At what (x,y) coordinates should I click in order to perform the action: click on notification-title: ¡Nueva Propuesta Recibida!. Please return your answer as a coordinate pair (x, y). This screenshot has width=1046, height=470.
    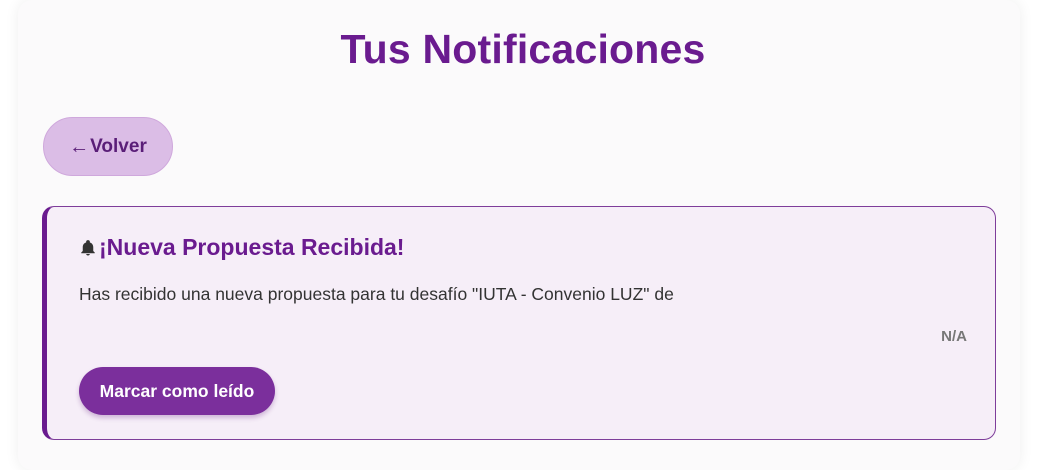
    Looking at the image, I should click on (252, 247).